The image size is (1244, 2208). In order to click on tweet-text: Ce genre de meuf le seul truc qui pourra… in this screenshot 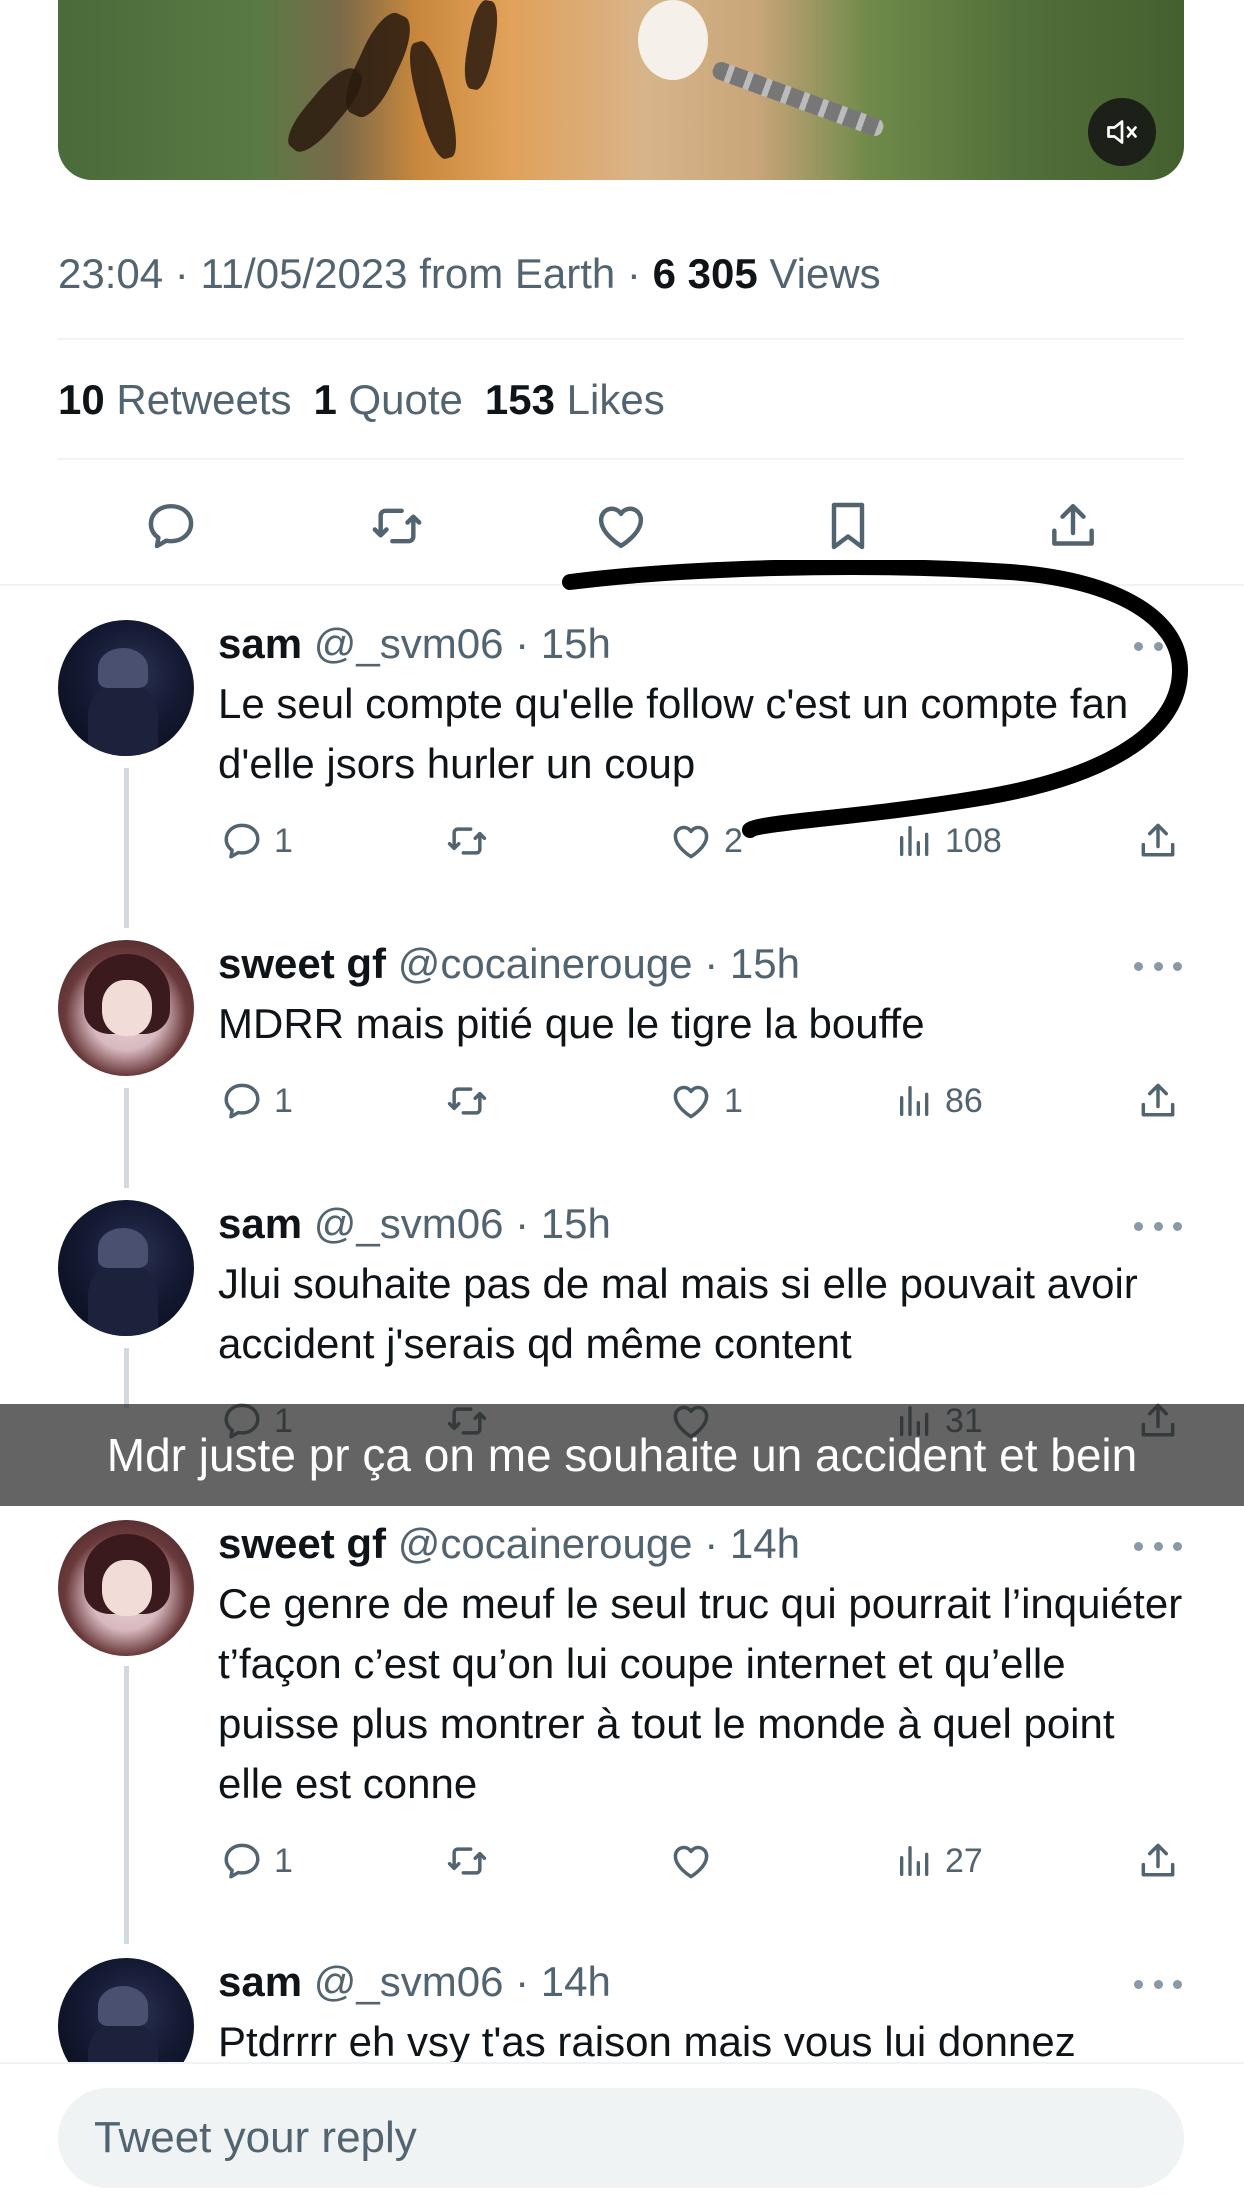, I will do `click(700, 1693)`.